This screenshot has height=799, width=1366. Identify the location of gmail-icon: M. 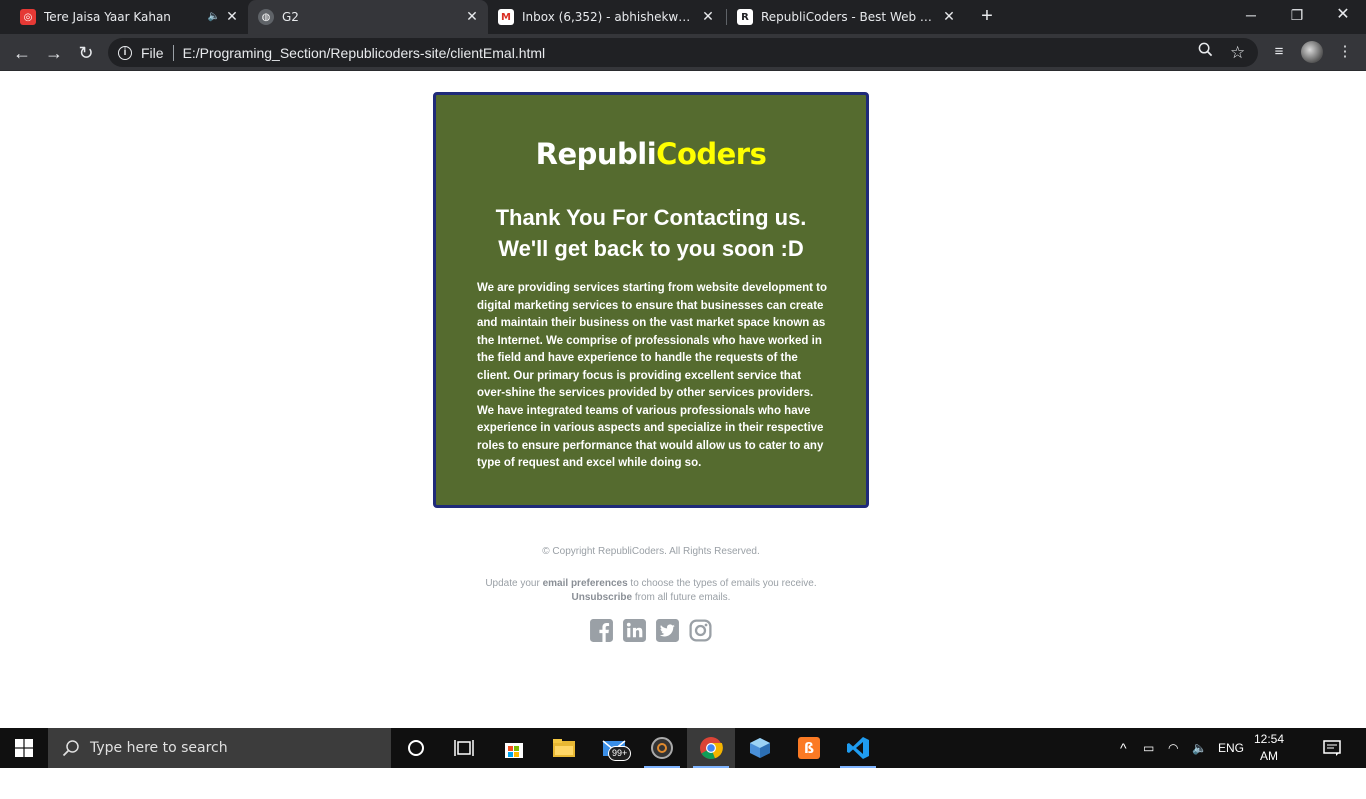
(506, 17).